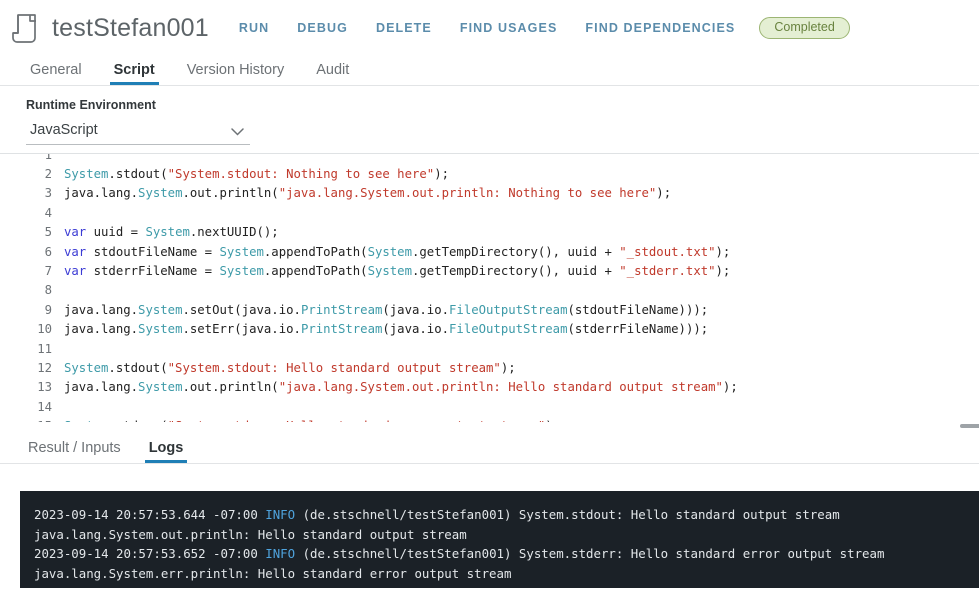 Image resolution: width=979 pixels, height=597 pixels. Describe the element at coordinates (48, 290) in the screenshot. I see `line-number: 8` at that location.